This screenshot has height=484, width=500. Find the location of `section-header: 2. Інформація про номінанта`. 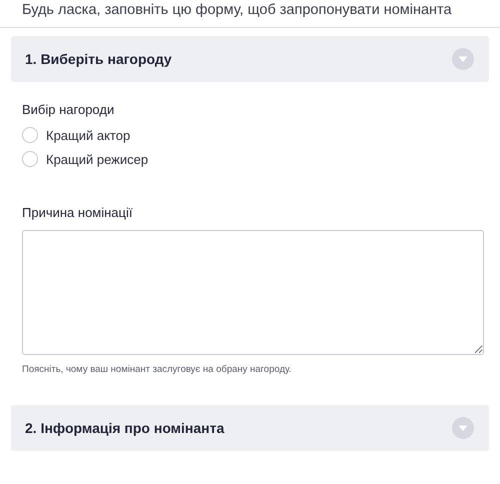

section-header: 2. Інформація про номінанта is located at coordinates (250, 428).